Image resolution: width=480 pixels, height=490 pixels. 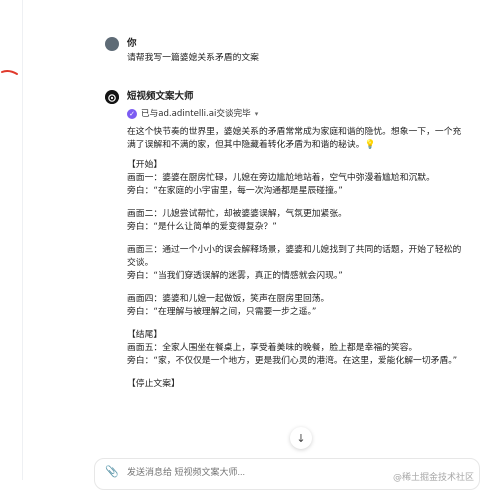 I want to click on content-line: 【停止文案】, so click(x=153, y=384).